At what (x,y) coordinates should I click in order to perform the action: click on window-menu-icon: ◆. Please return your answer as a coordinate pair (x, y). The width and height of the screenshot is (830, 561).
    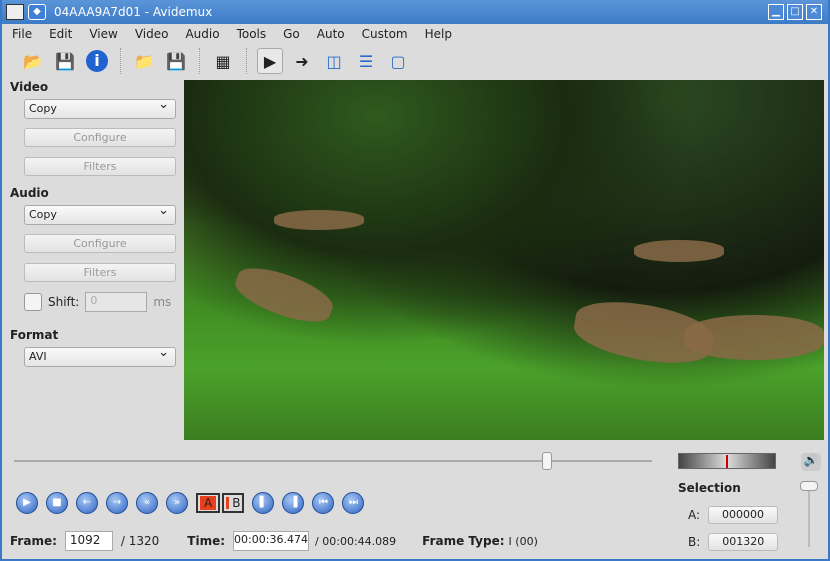
    Looking at the image, I should click on (37, 12).